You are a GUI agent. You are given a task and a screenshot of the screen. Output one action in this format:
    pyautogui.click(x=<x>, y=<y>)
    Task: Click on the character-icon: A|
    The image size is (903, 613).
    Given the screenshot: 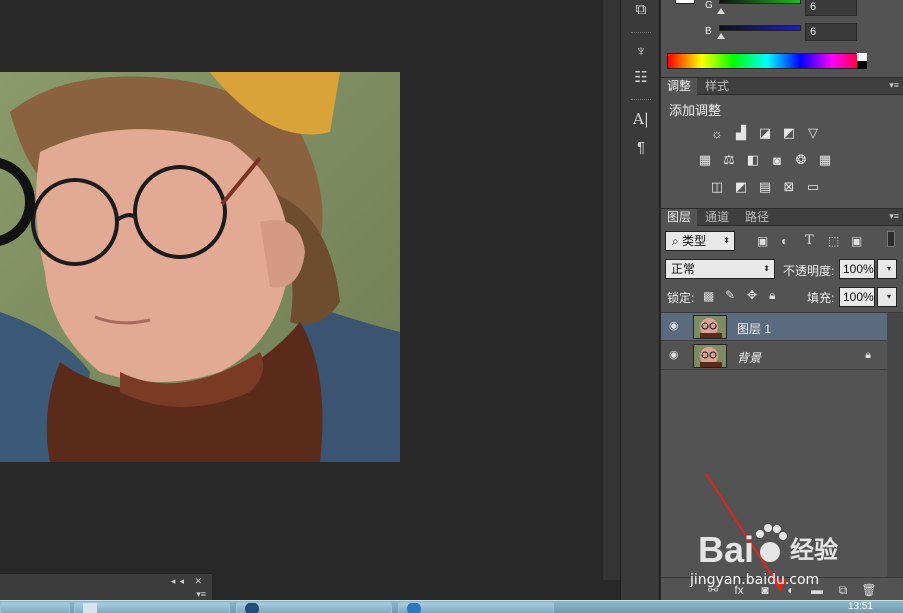 What is the action you would take?
    pyautogui.click(x=641, y=119)
    